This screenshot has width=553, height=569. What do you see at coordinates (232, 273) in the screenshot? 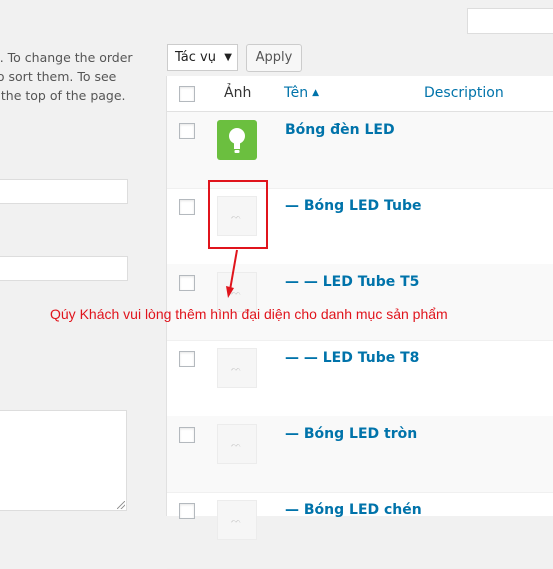
I see `annotation-arrow-icon` at bounding box center [232, 273].